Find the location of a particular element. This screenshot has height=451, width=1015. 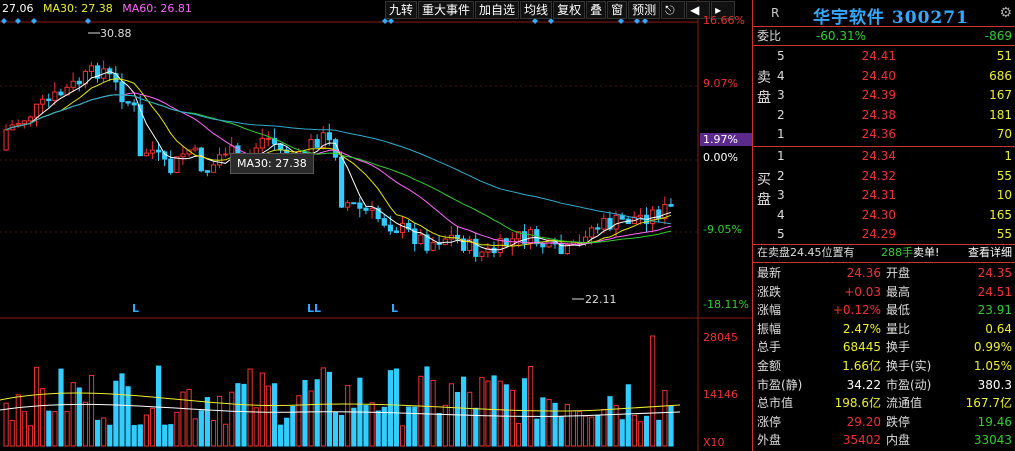

gear-icon: ⚙ is located at coordinates (1005, 13).